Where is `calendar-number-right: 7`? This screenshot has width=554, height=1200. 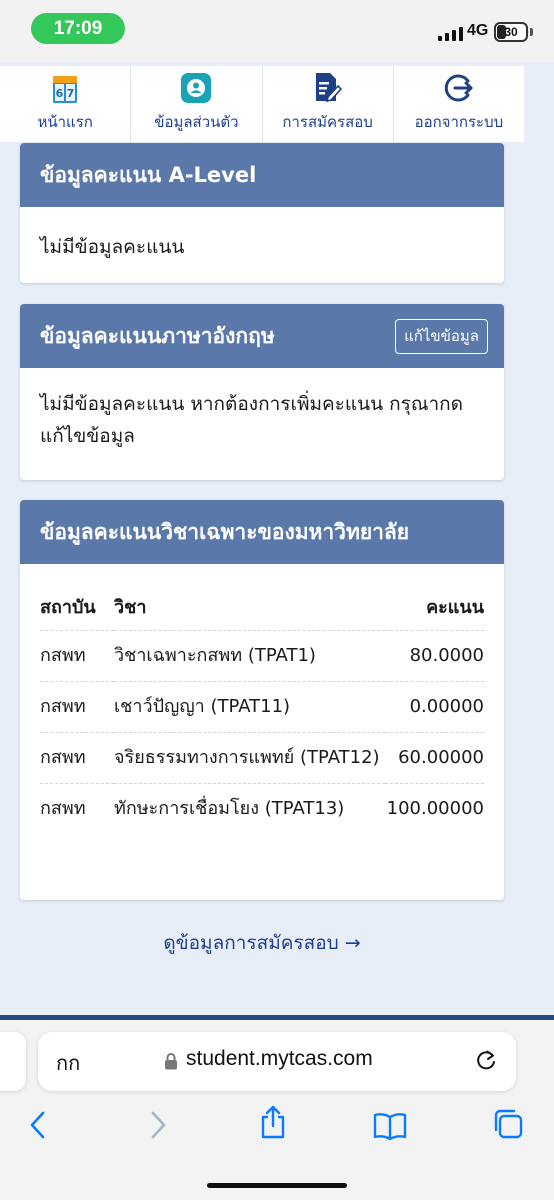
calendar-number-right: 7 is located at coordinates (71, 93).